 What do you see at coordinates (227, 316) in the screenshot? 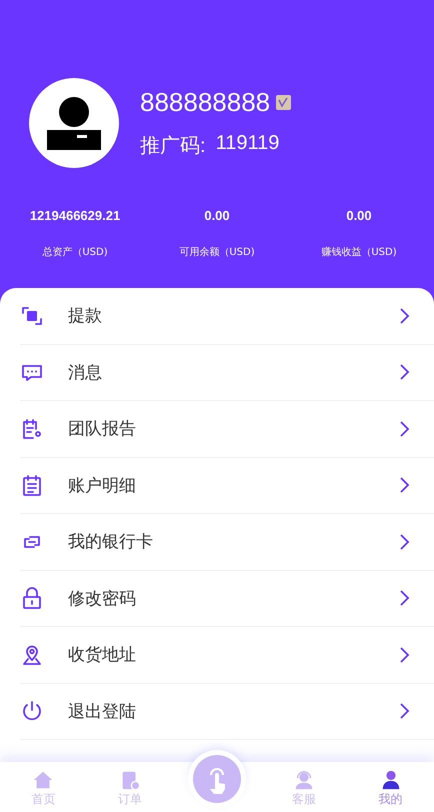
I see `menu-item: 提款` at bounding box center [227, 316].